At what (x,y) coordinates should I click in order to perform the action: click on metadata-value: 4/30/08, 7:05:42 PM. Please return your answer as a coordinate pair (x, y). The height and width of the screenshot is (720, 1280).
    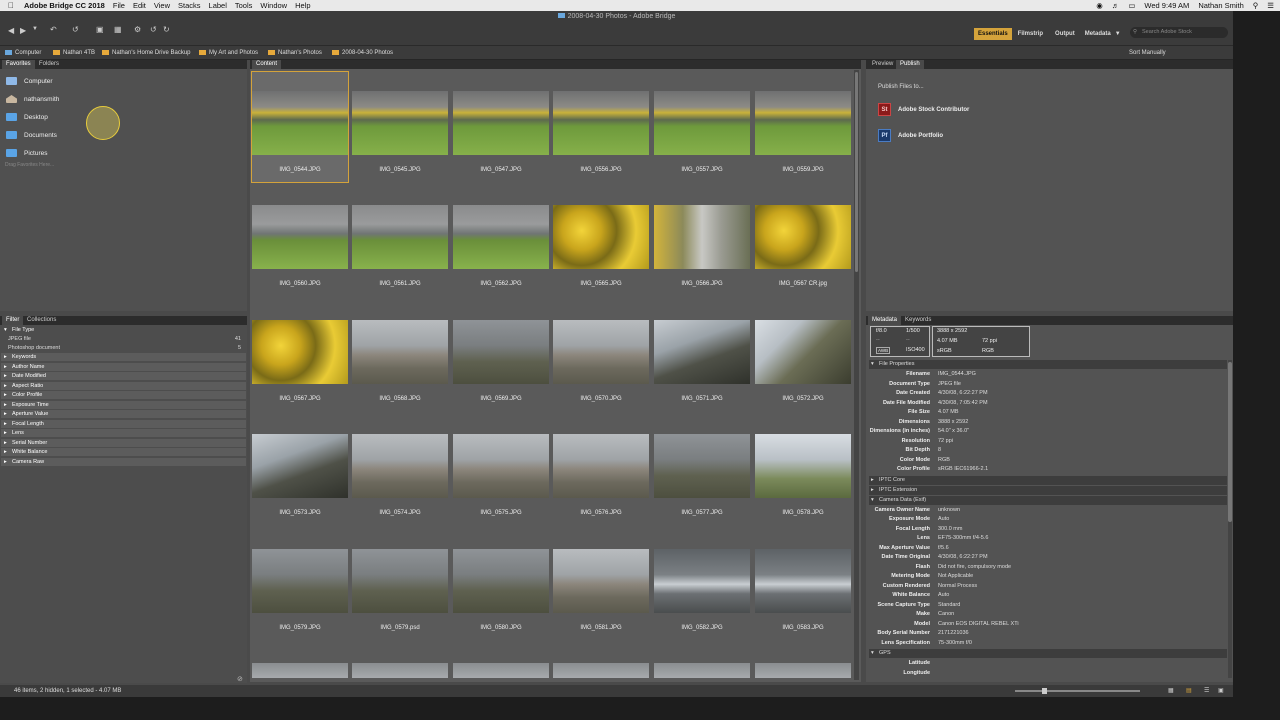
    Looking at the image, I should click on (963, 404).